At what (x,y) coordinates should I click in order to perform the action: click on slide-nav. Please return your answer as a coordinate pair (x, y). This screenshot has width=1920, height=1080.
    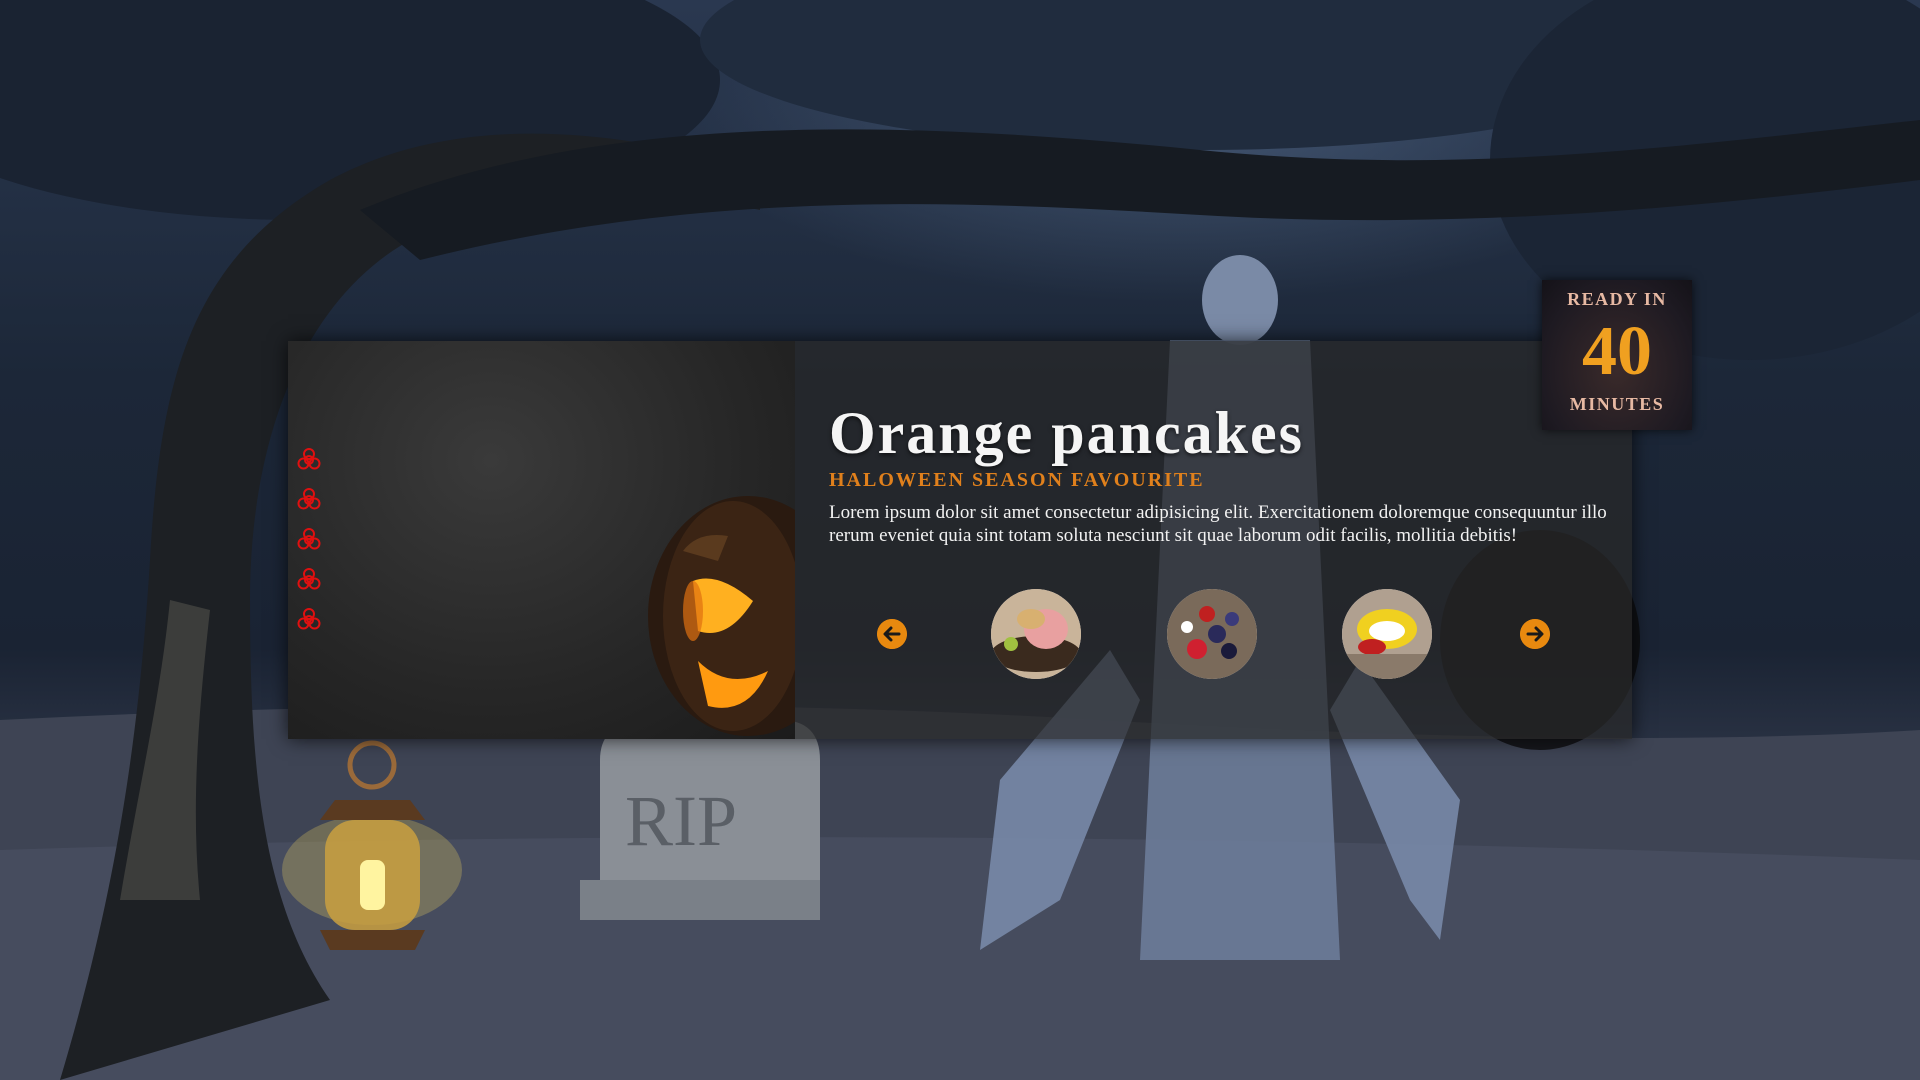
    Looking at the image, I should click on (311, 547).